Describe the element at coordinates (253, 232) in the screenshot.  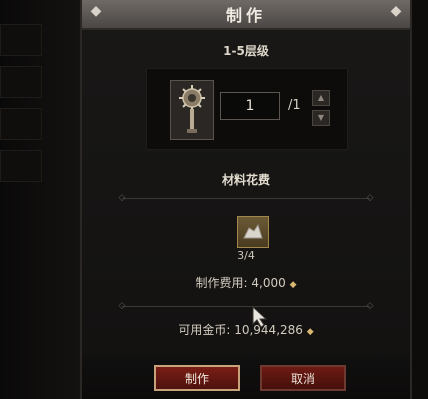
I see `rock-material-icon` at that location.